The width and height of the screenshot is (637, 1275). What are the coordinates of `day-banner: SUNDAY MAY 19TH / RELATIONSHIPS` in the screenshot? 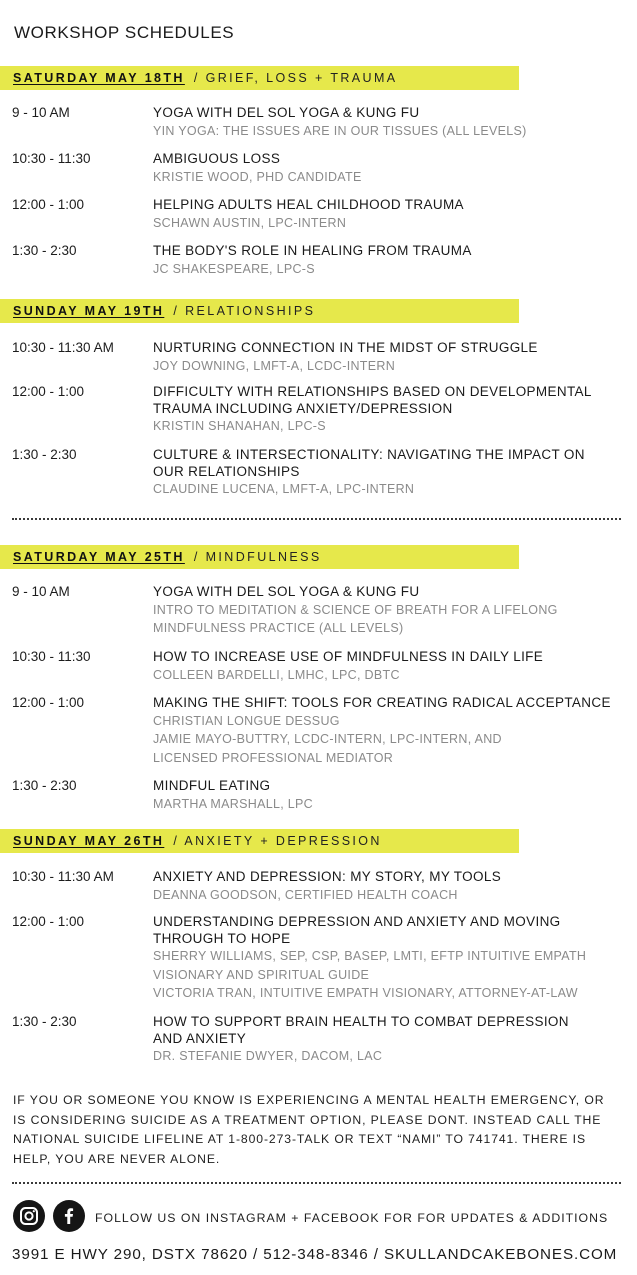 It's located at (259, 311).